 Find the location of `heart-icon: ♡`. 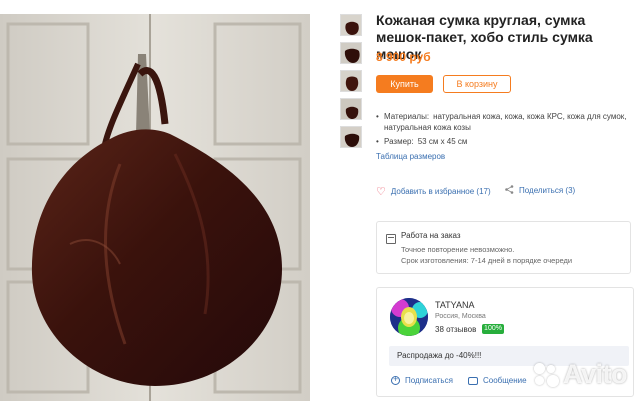

heart-icon: ♡ is located at coordinates (381, 192).